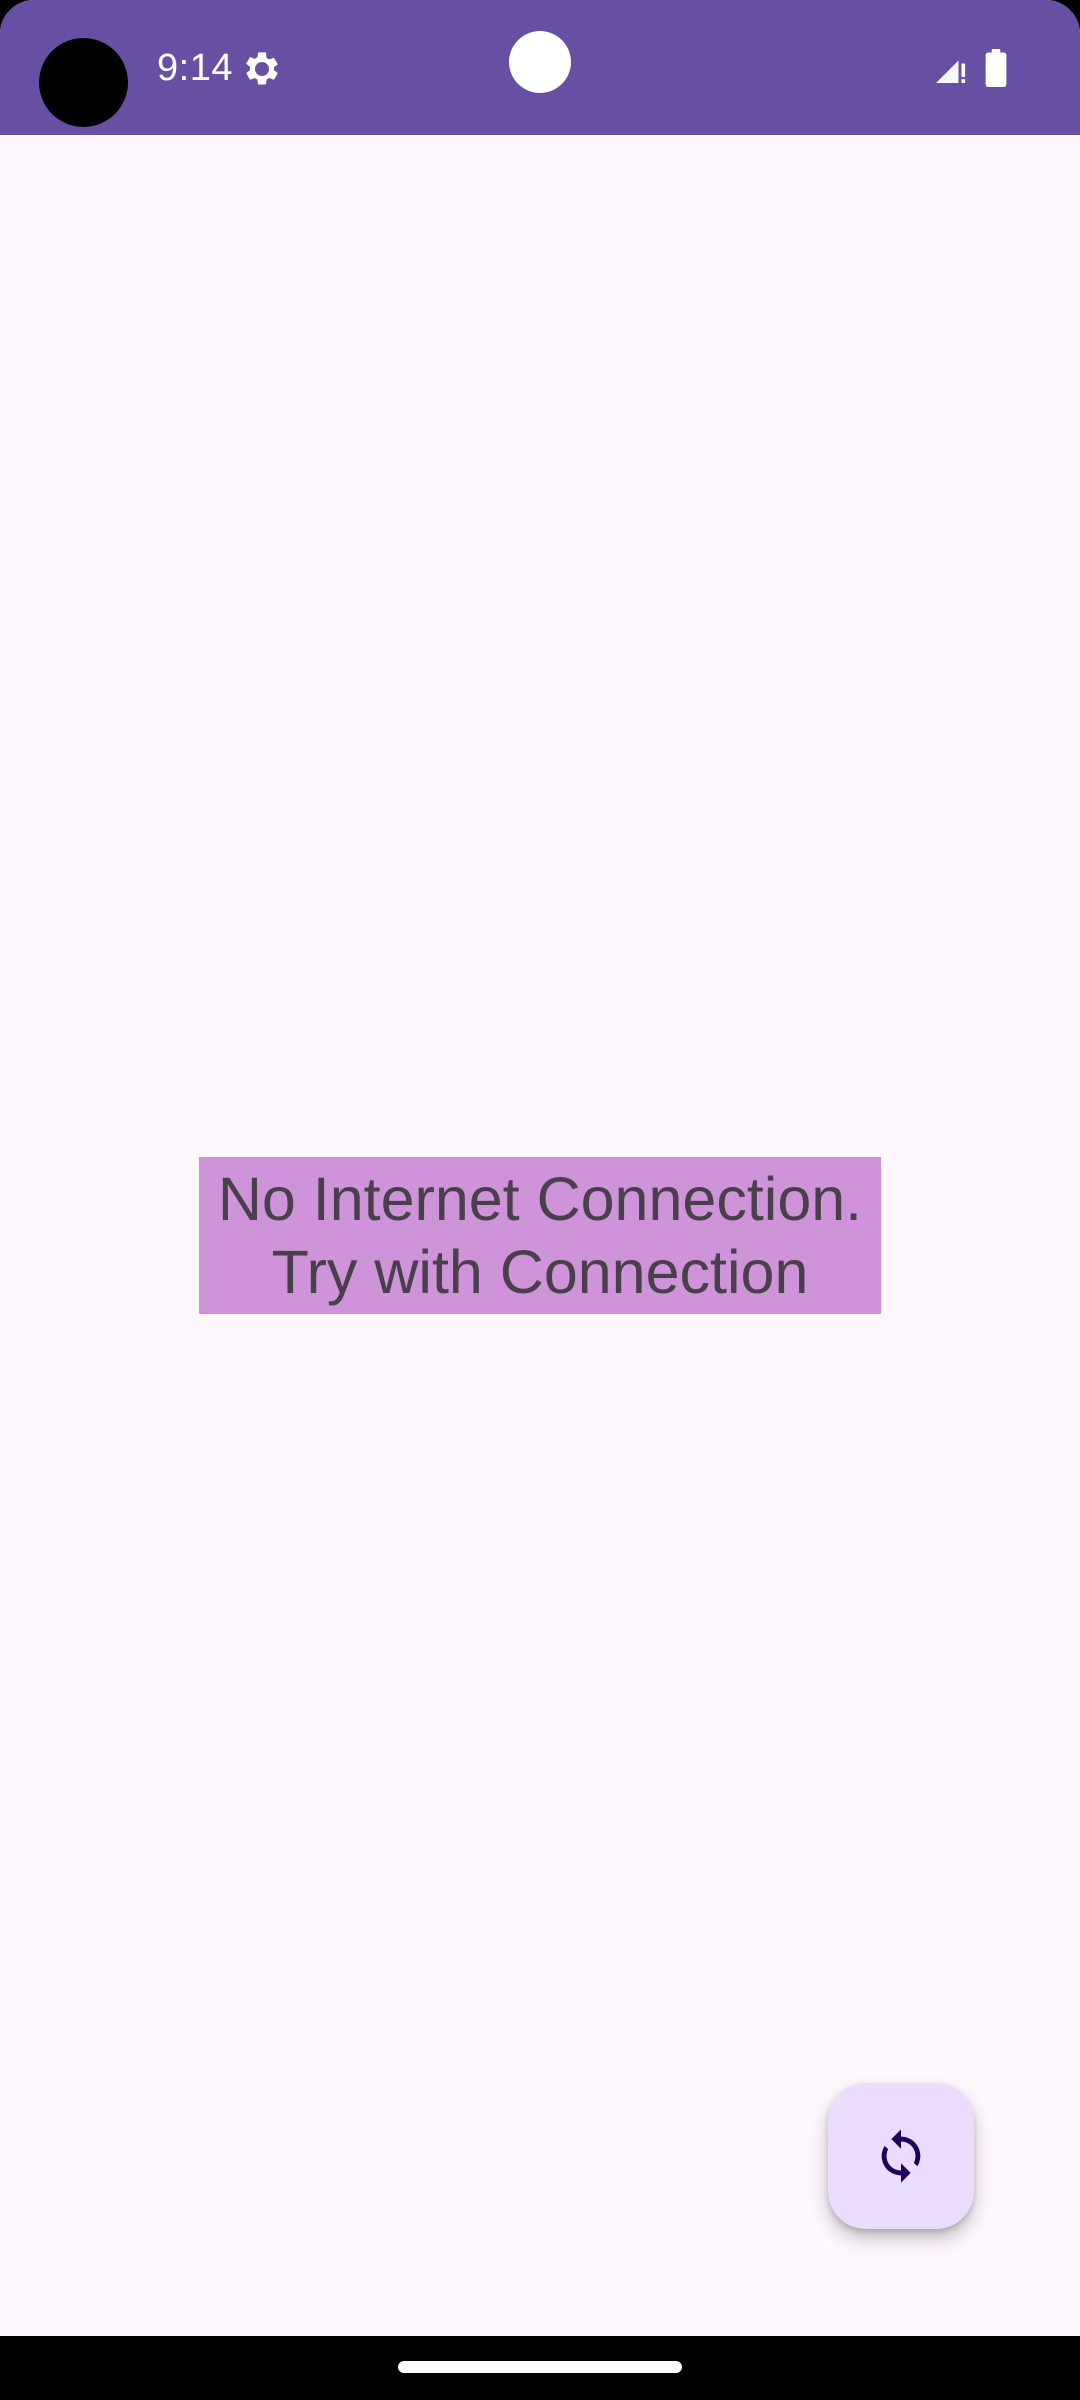 This screenshot has width=1080, height=2400. I want to click on camera-cutout, so click(83, 82).